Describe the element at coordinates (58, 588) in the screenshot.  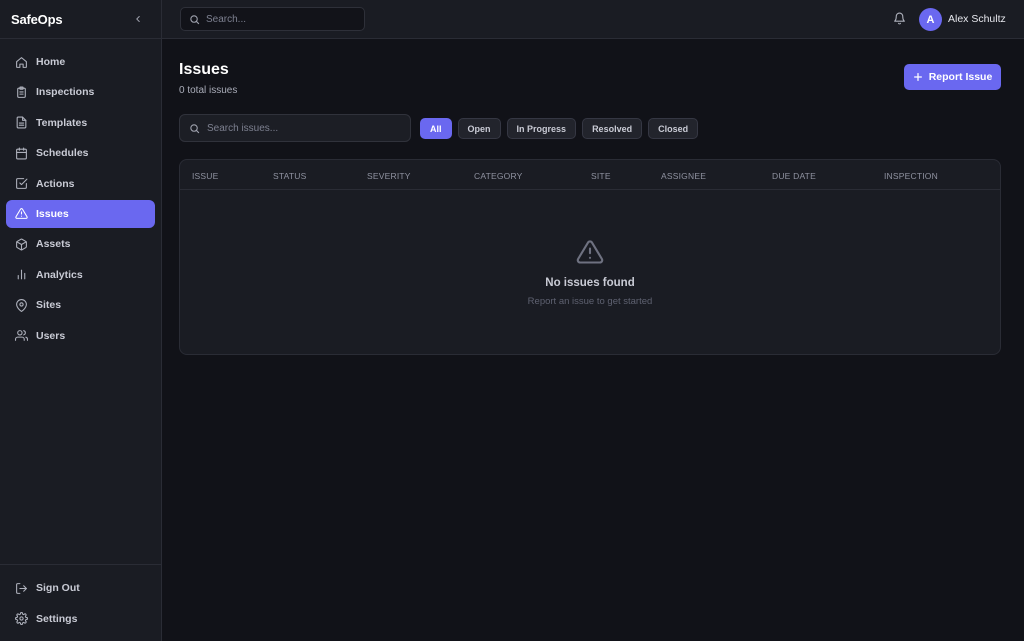
I see `sidebar-item-label: Sign Out` at that location.